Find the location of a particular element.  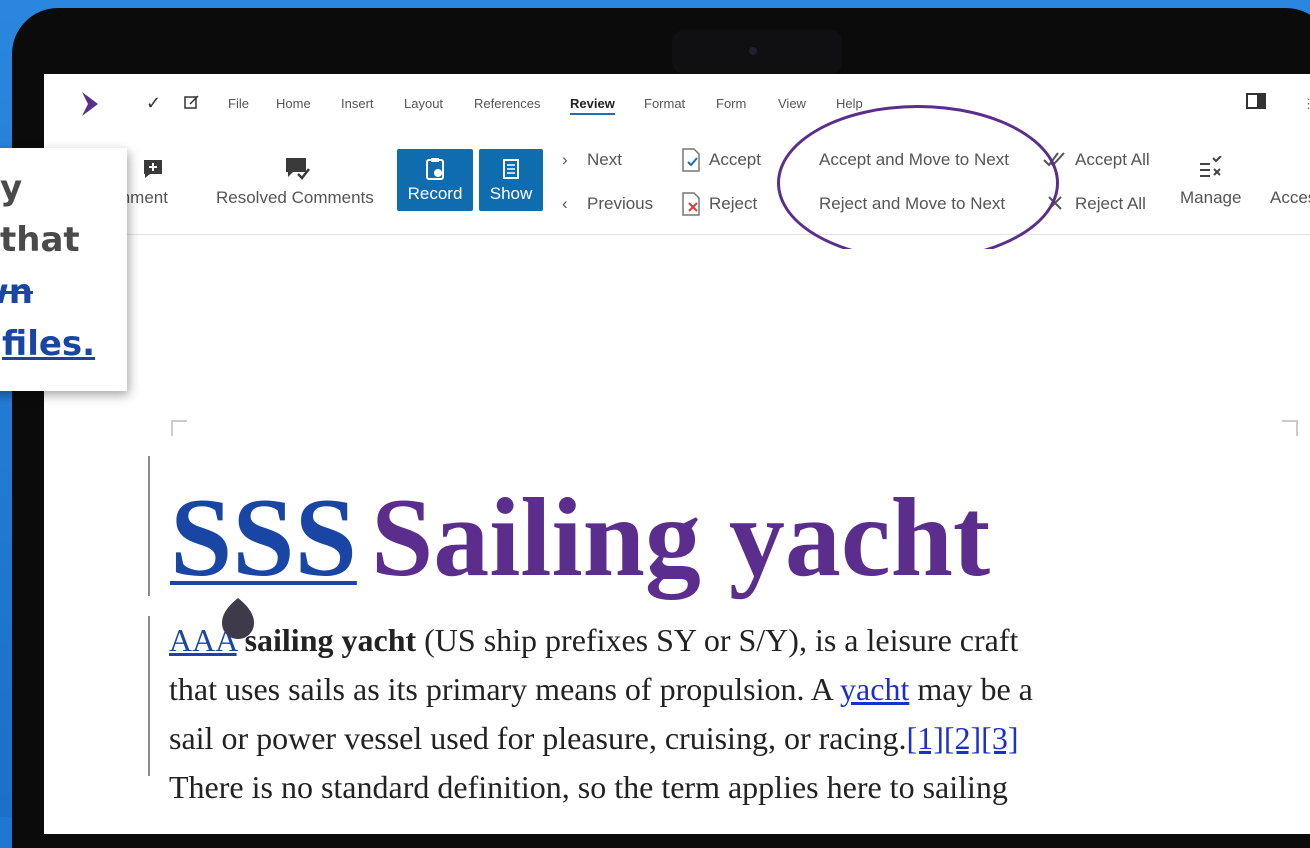

access-button: Acces is located at coordinates (1290, 198).